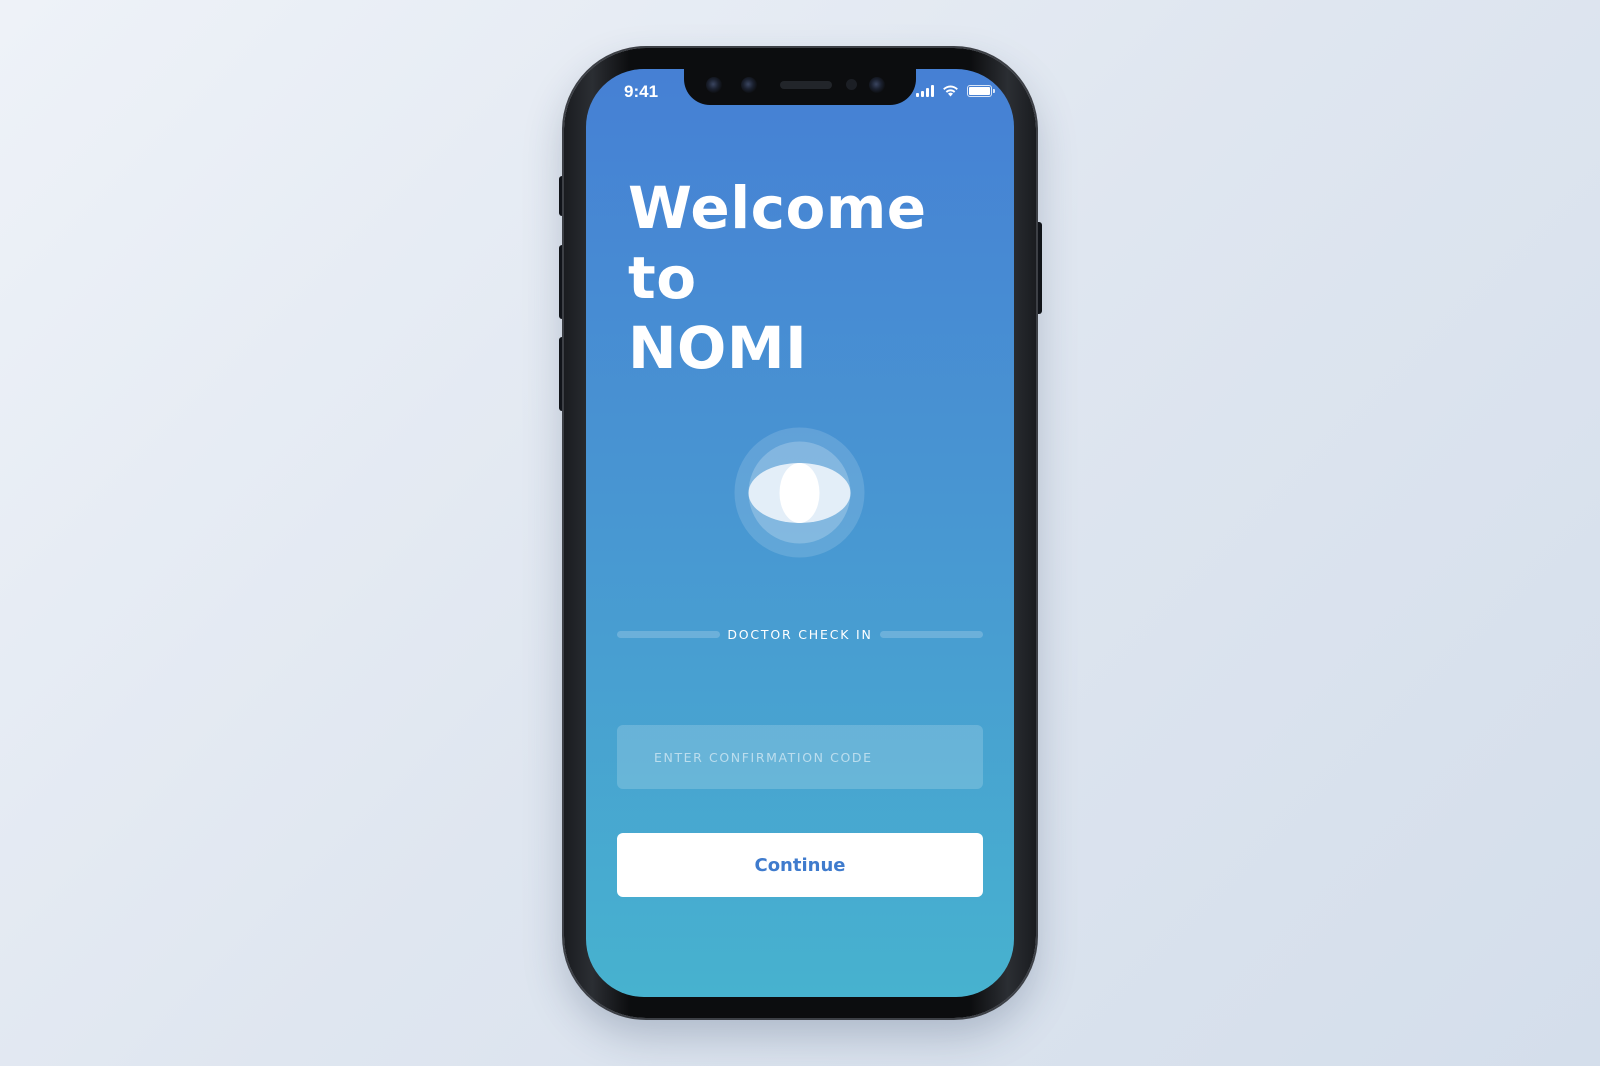 The height and width of the screenshot is (1066, 1600). I want to click on nomi-eye-logo-icon, so click(799, 492).